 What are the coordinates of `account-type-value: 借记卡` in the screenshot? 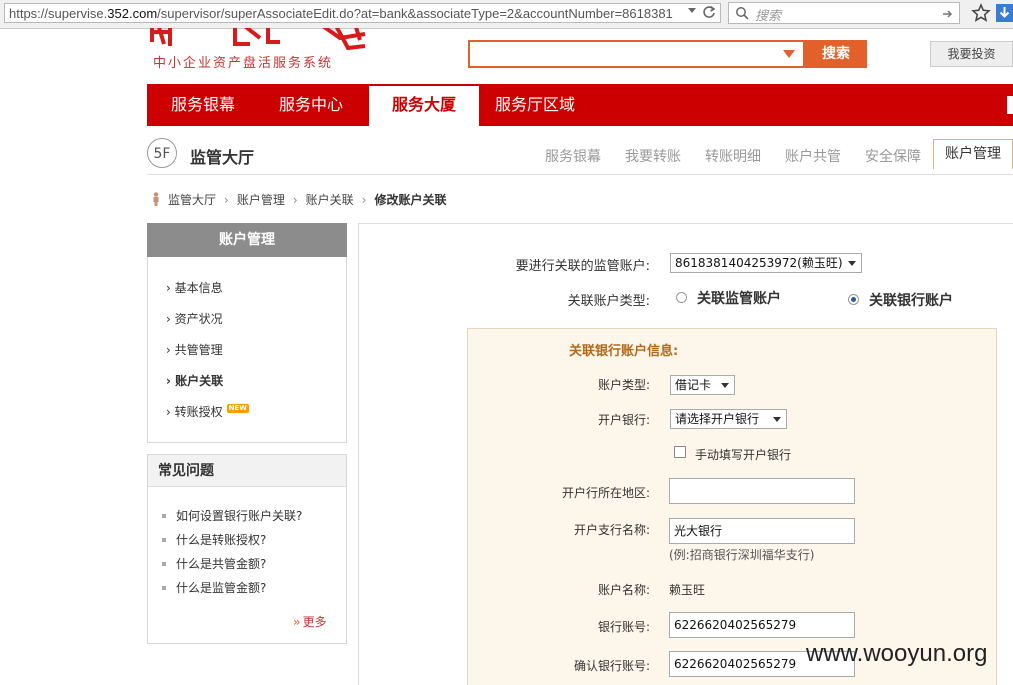 It's located at (693, 385).